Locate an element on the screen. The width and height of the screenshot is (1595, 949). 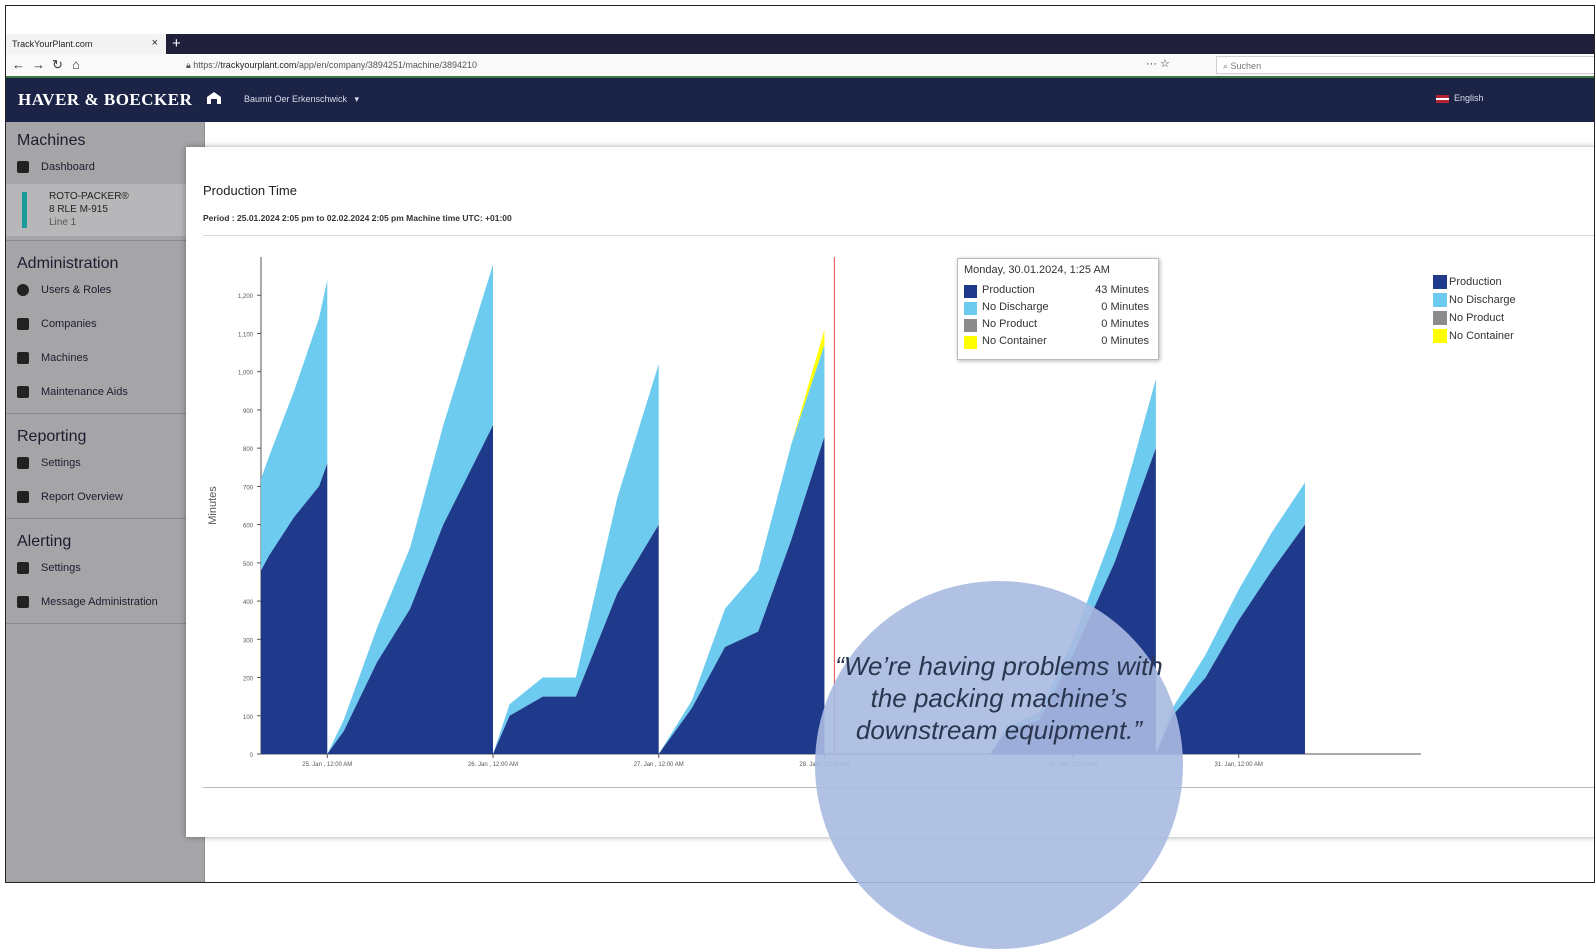
search-icon: ⌕ is located at coordinates (1227, 66).